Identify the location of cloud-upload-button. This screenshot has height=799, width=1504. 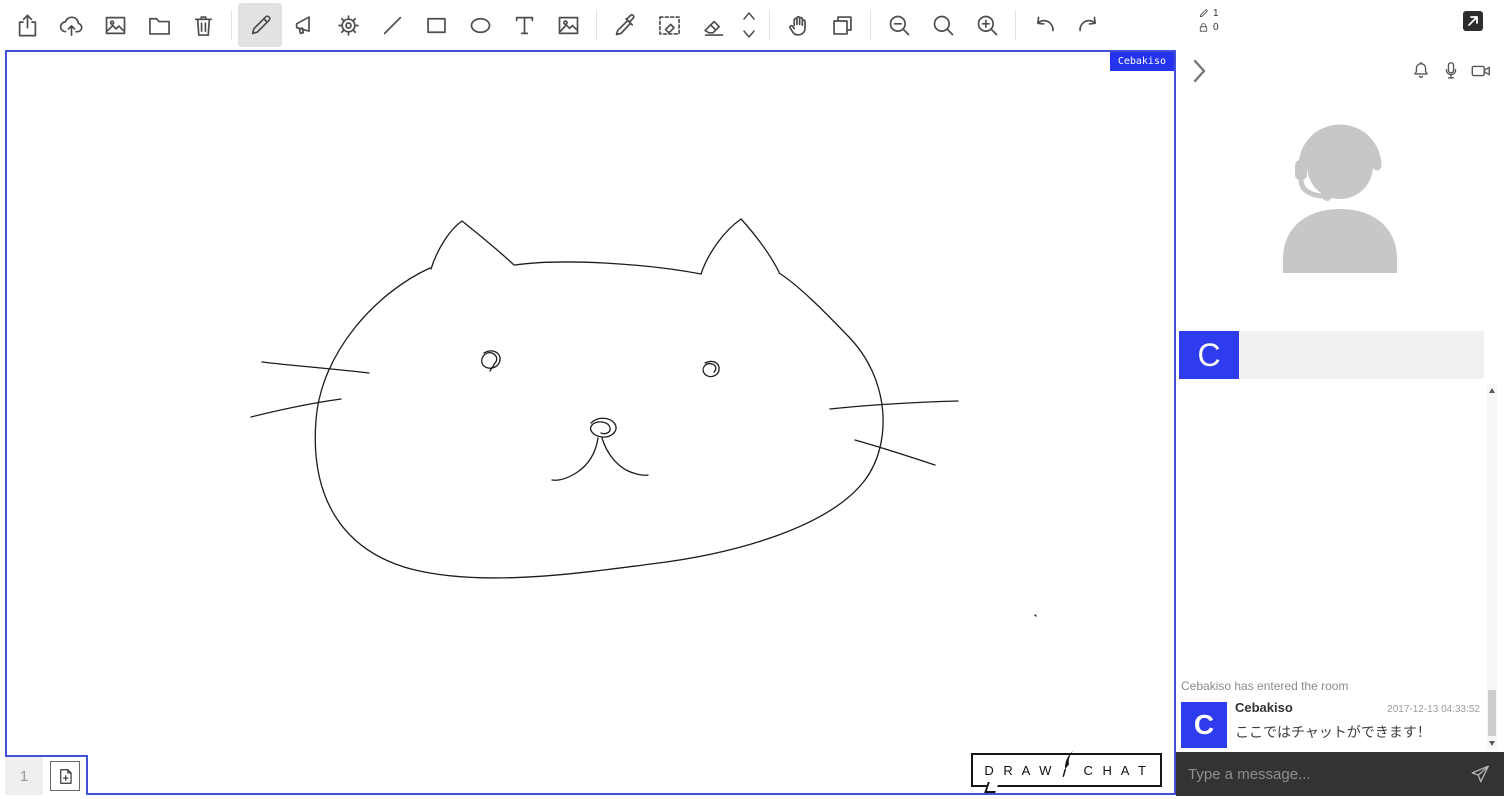
(71, 25).